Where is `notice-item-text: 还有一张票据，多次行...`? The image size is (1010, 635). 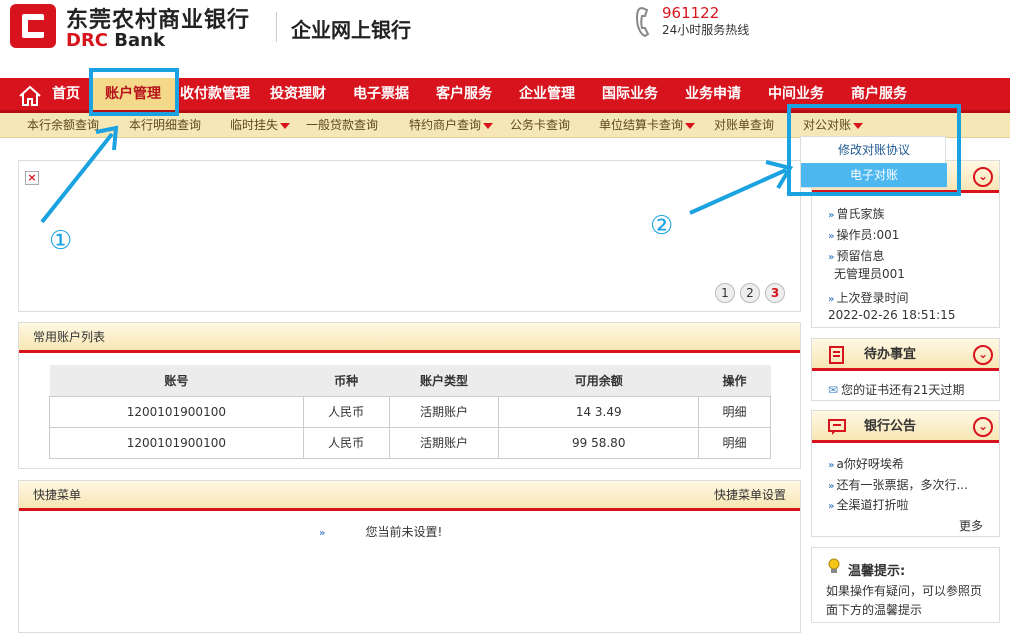
notice-item-text: 还有一张票据，多次行... is located at coordinates (902, 485).